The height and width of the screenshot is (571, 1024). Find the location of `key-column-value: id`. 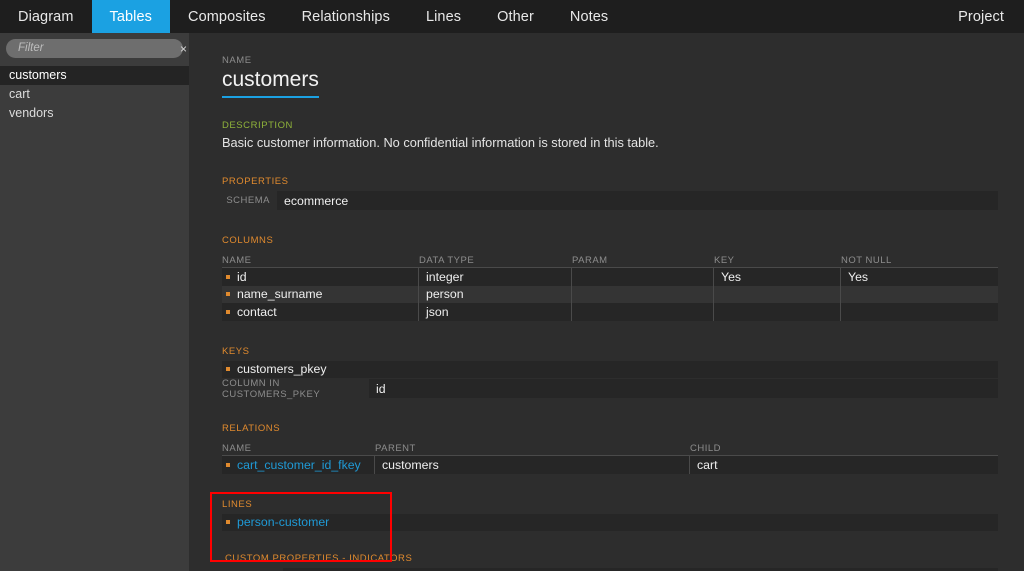

key-column-value: id is located at coordinates (683, 388).